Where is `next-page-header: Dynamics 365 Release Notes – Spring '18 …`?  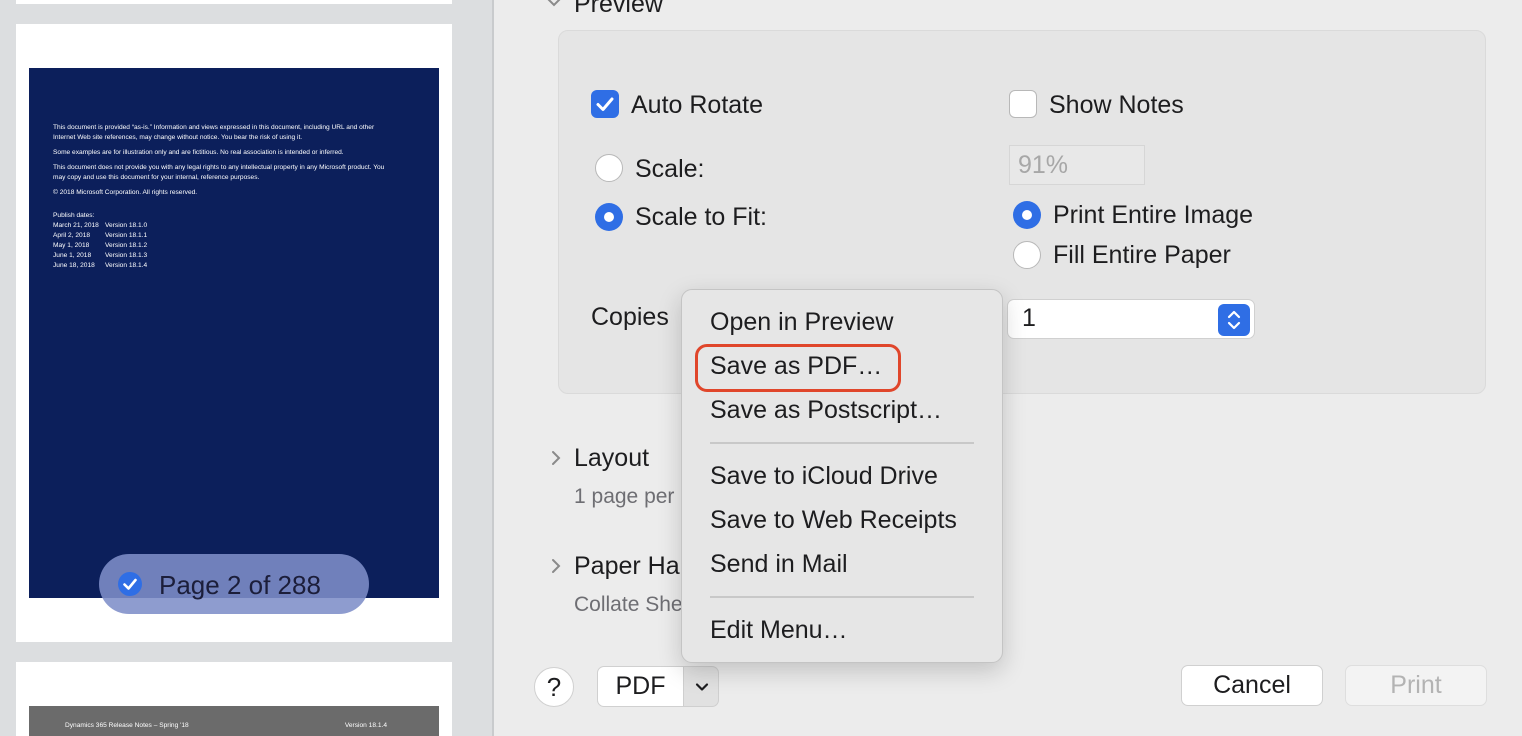
next-page-header: Dynamics 365 Release Notes – Spring '18 … is located at coordinates (234, 721).